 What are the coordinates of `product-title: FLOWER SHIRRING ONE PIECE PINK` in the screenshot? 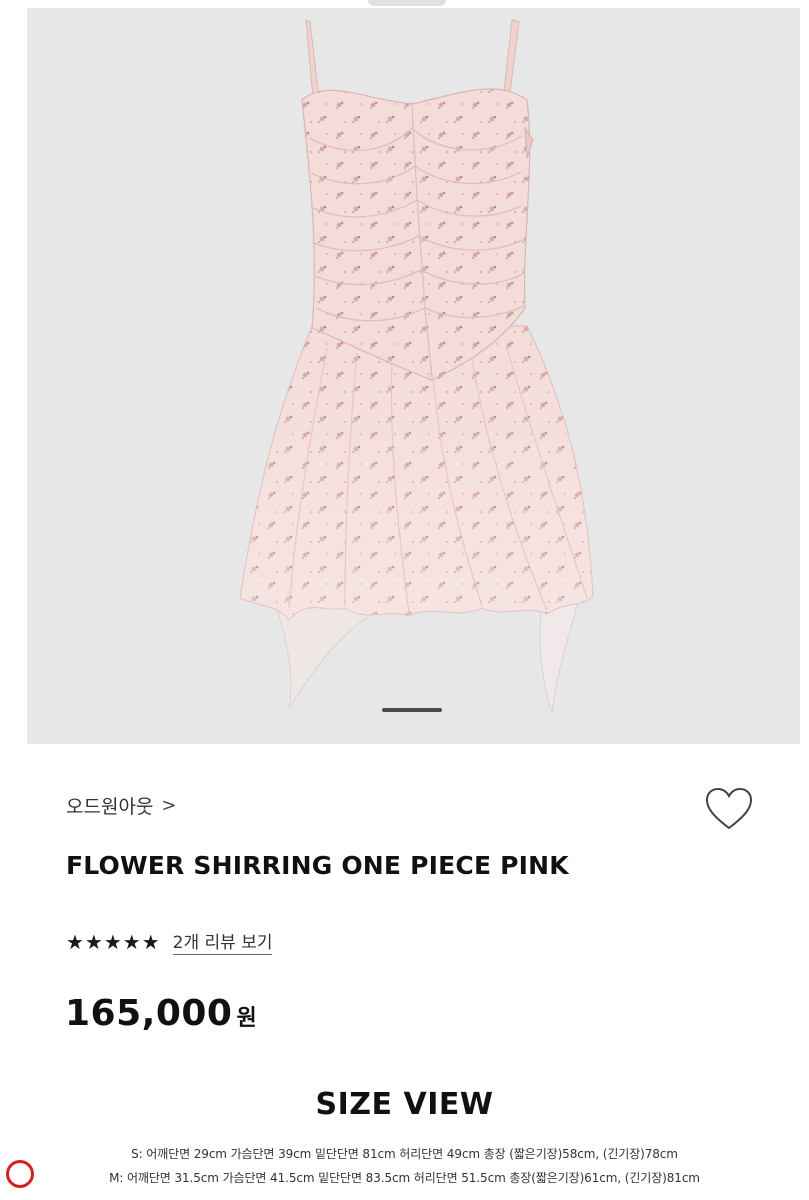 It's located at (317, 865).